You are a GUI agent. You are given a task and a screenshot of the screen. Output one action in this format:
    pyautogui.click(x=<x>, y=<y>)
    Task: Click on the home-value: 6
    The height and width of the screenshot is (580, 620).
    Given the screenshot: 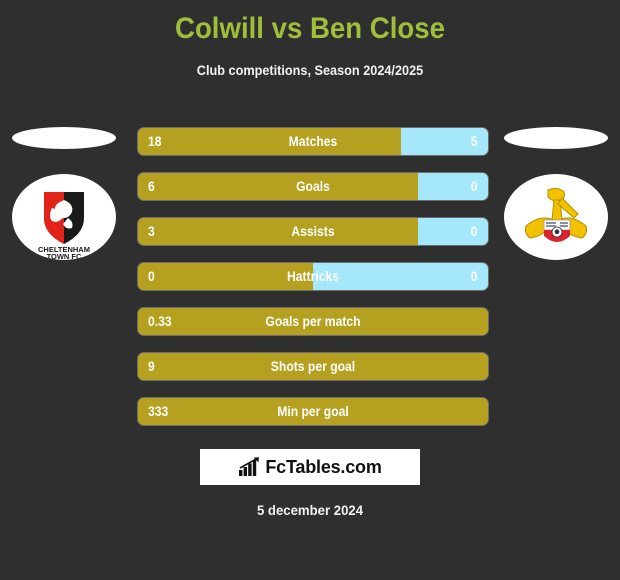 What is the action you would take?
    pyautogui.click(x=151, y=186)
    